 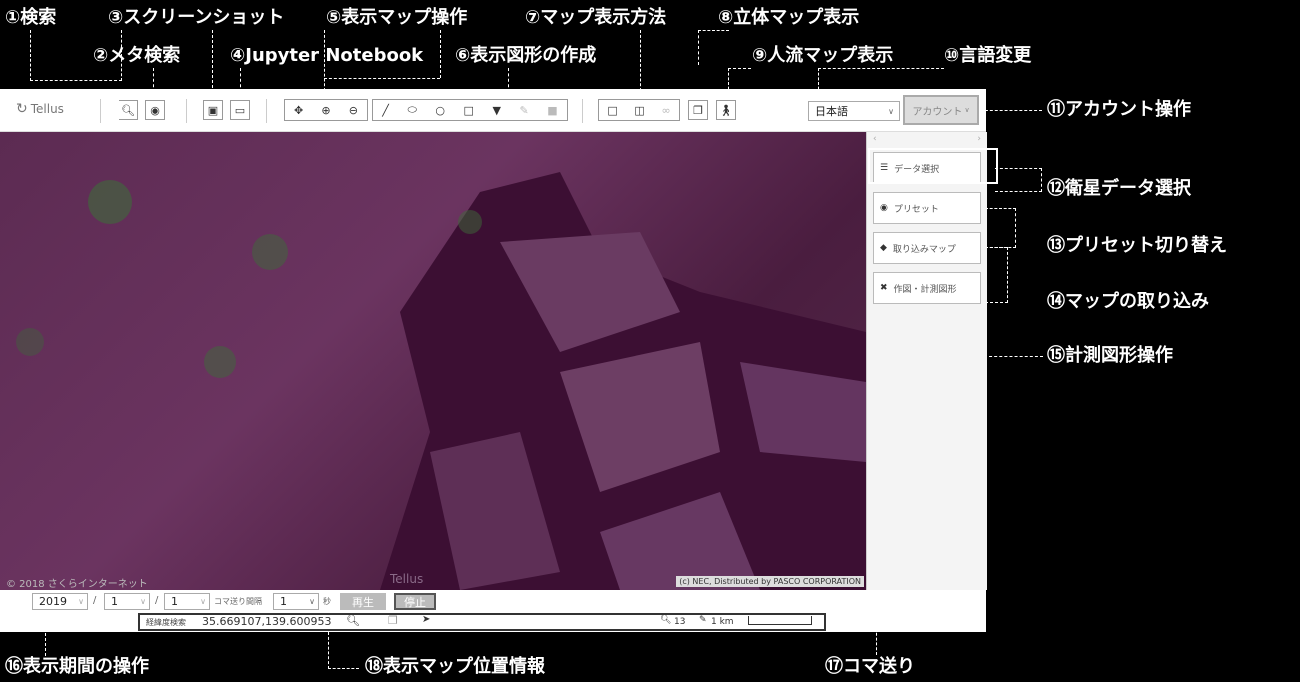 What do you see at coordinates (854, 110) in the screenshot?
I see `highlight-language` at bounding box center [854, 110].